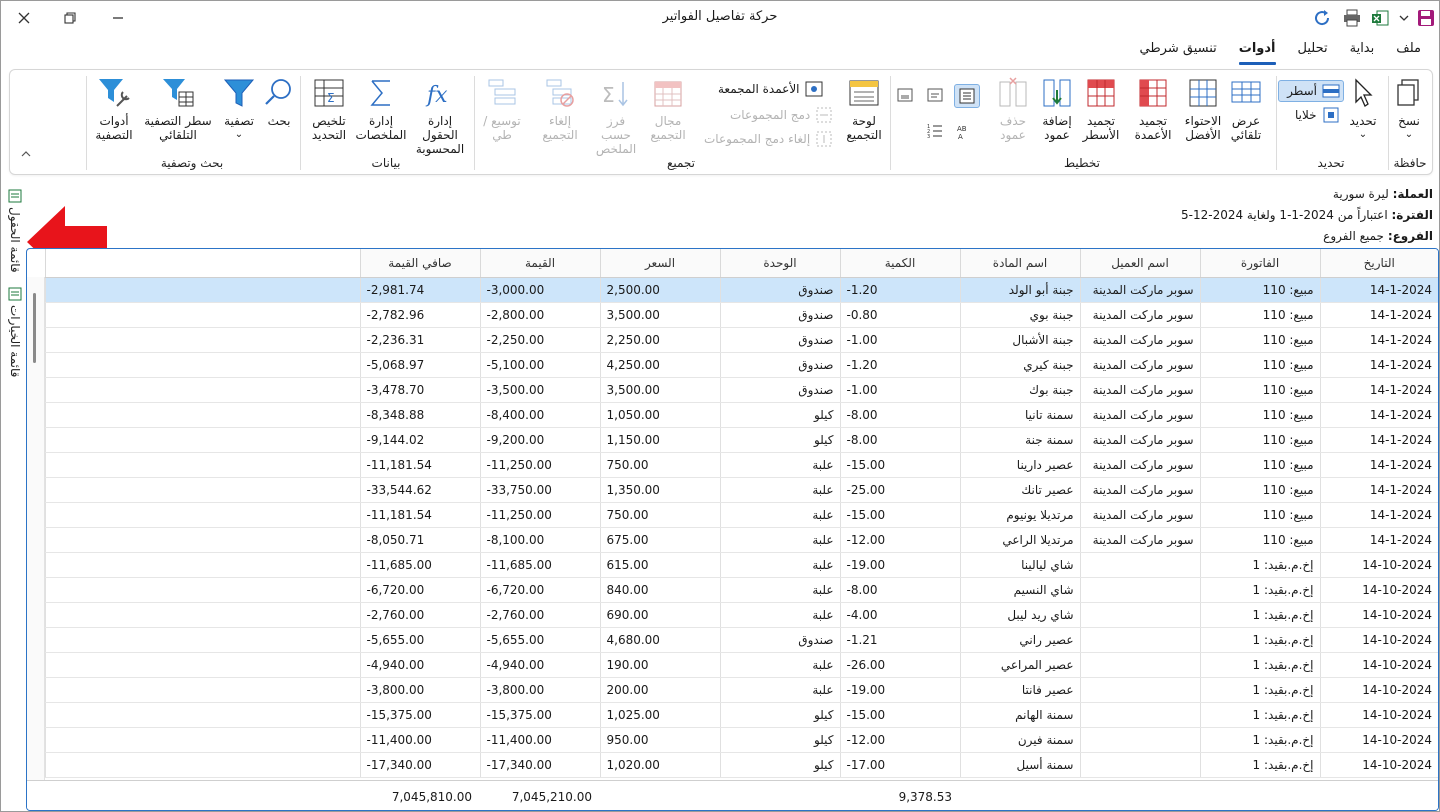 The width and height of the screenshot is (1440, 812). Describe the element at coordinates (659, 263) in the screenshot. I see `column-header-price: السعر` at that location.